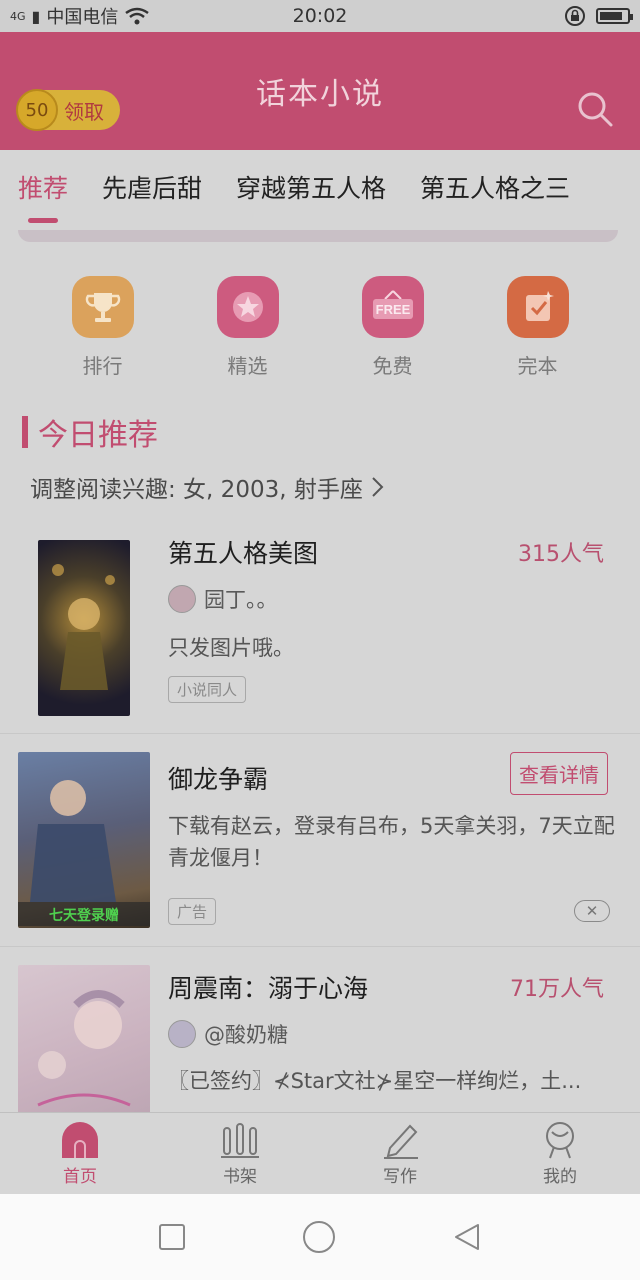 The height and width of the screenshot is (1280, 640). Describe the element at coordinates (102, 307) in the screenshot. I see `trophy-icon` at that location.